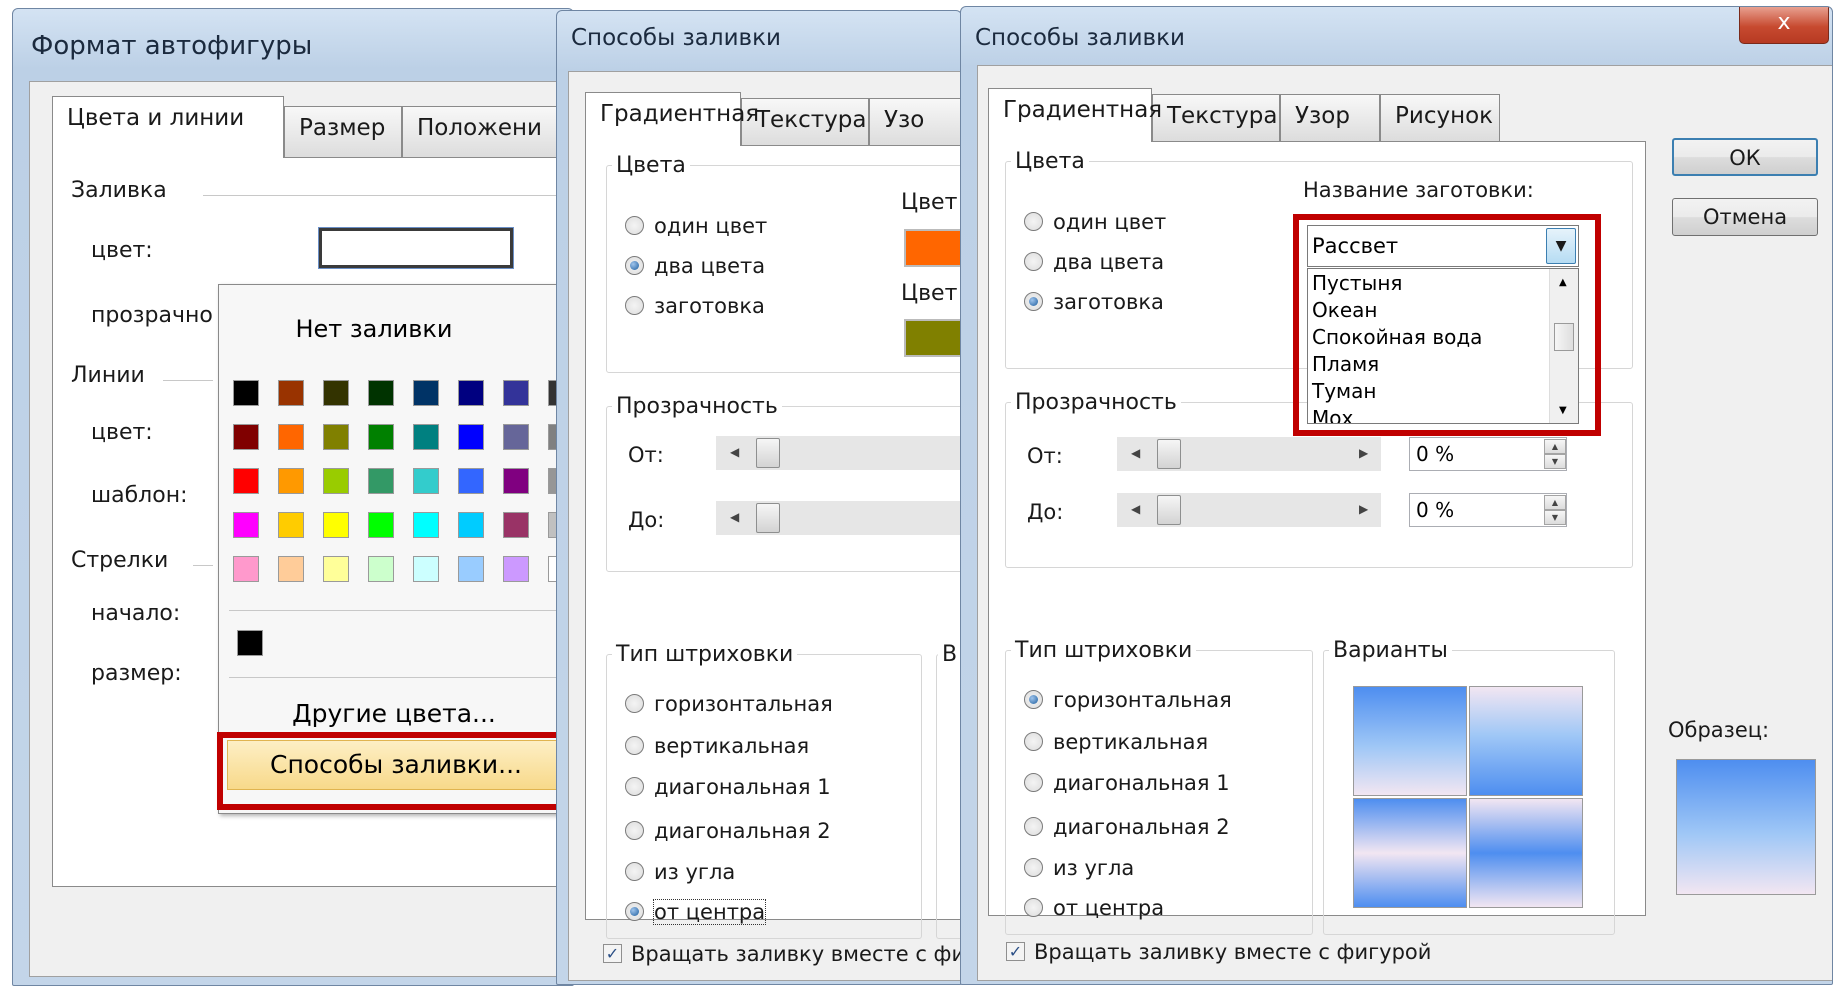  Describe the element at coordinates (168, 127) in the screenshot. I see `tab-colors-lines: Цвета и линии` at that location.